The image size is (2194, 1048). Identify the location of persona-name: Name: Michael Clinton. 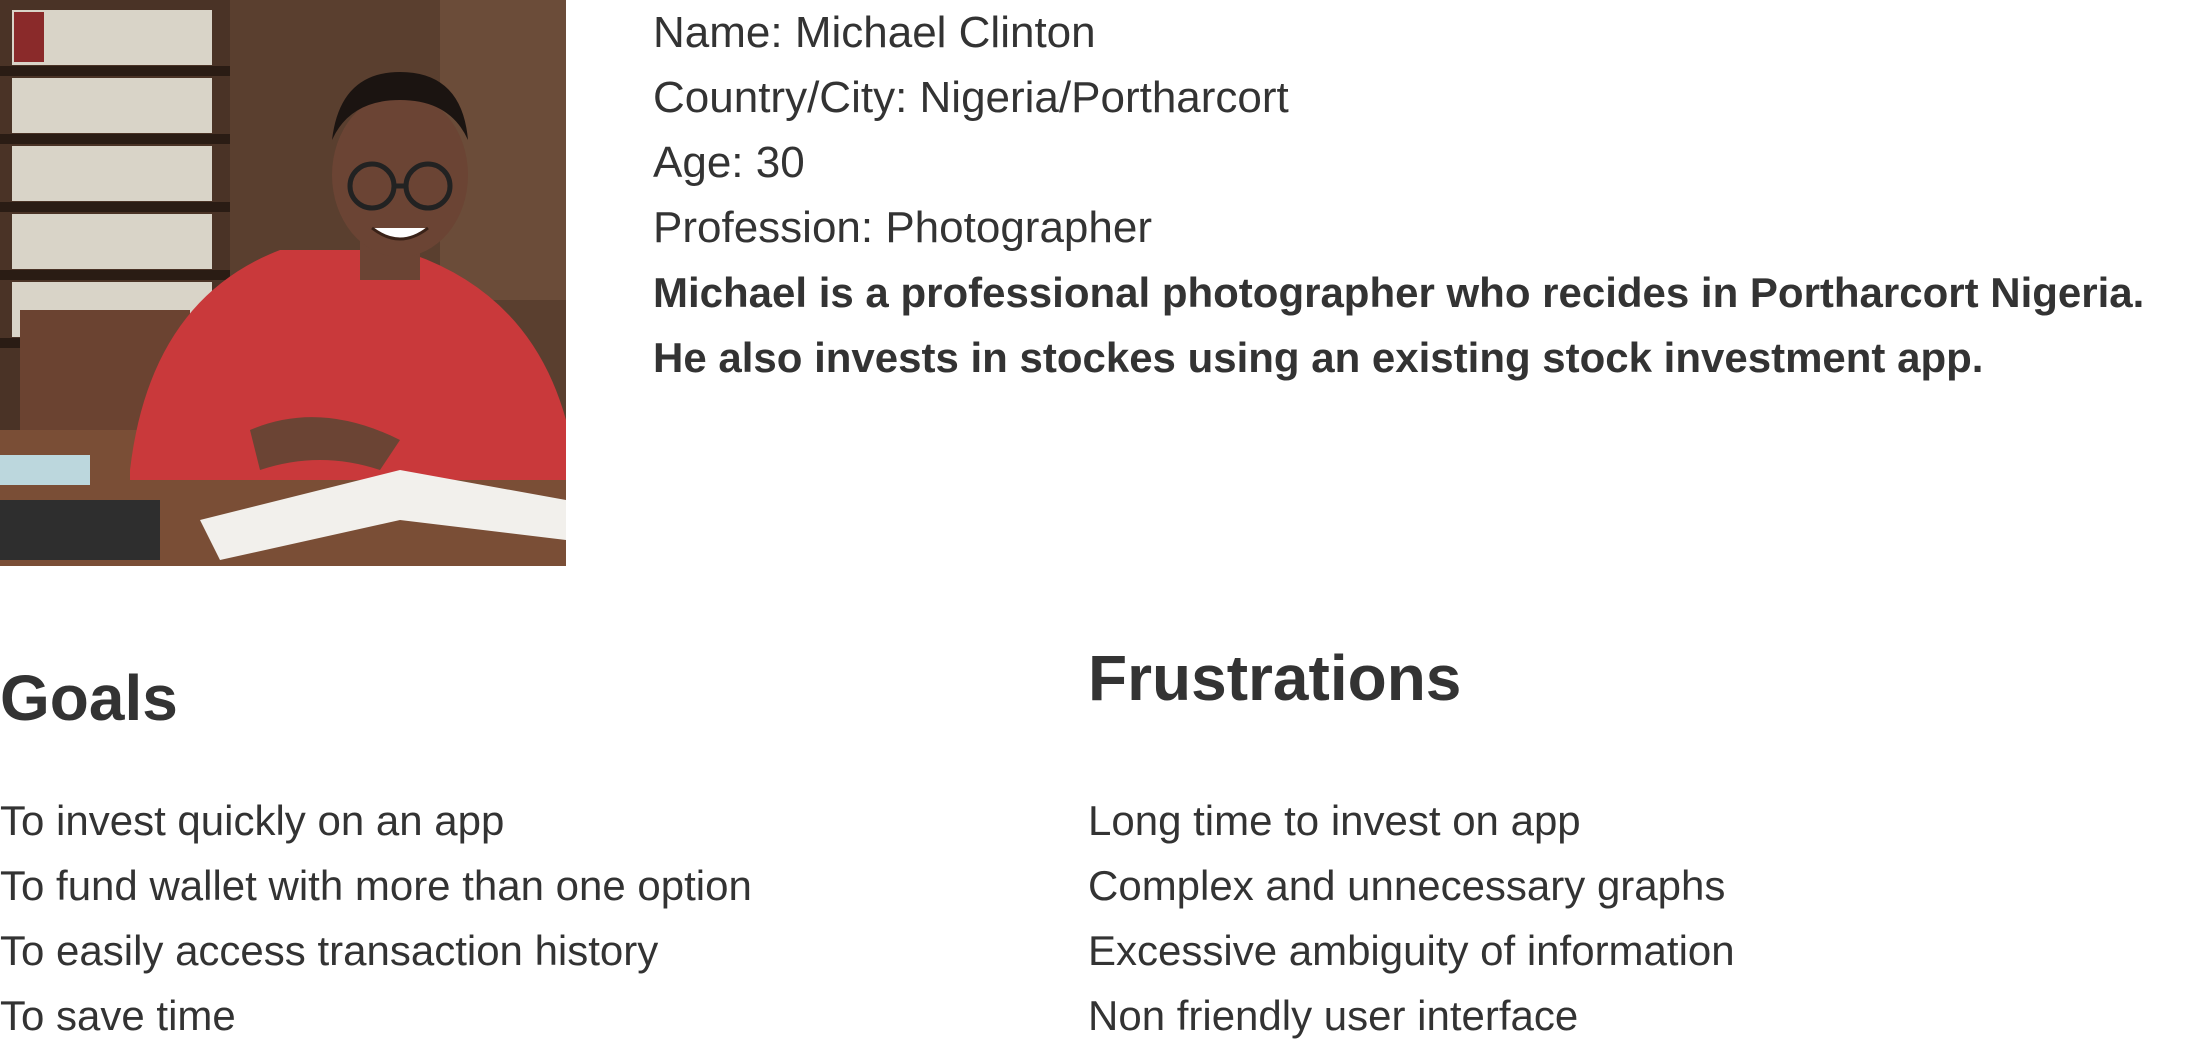
(874, 32).